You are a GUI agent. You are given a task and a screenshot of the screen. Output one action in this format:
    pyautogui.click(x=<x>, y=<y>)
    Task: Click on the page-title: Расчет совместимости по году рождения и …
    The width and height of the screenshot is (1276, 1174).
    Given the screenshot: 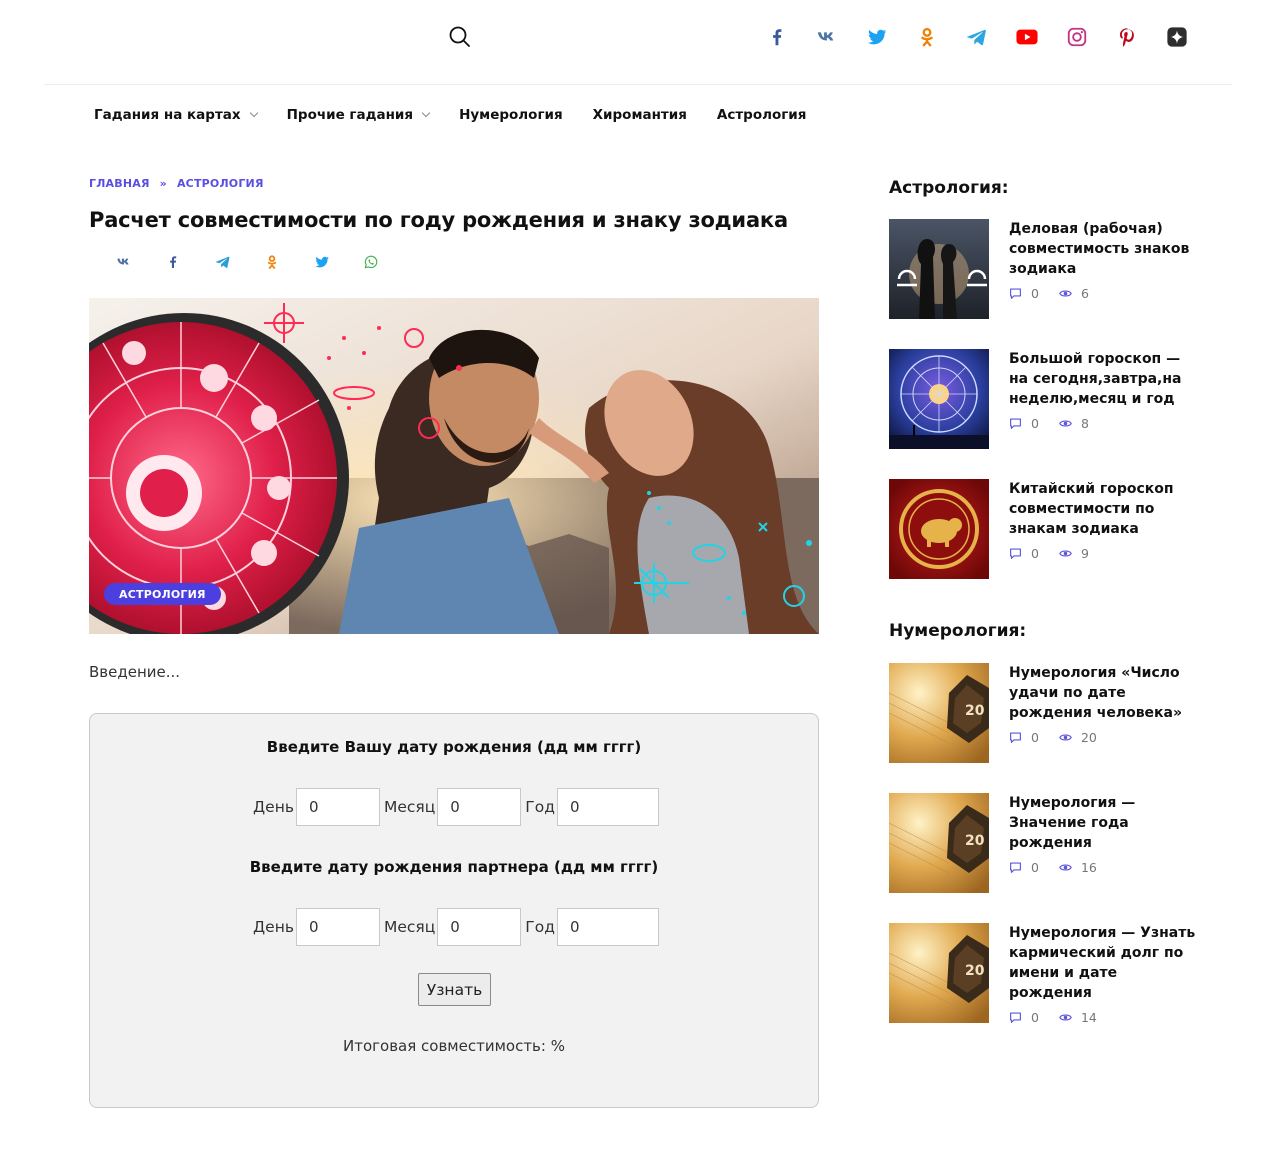 What is the action you would take?
    pyautogui.click(x=438, y=220)
    